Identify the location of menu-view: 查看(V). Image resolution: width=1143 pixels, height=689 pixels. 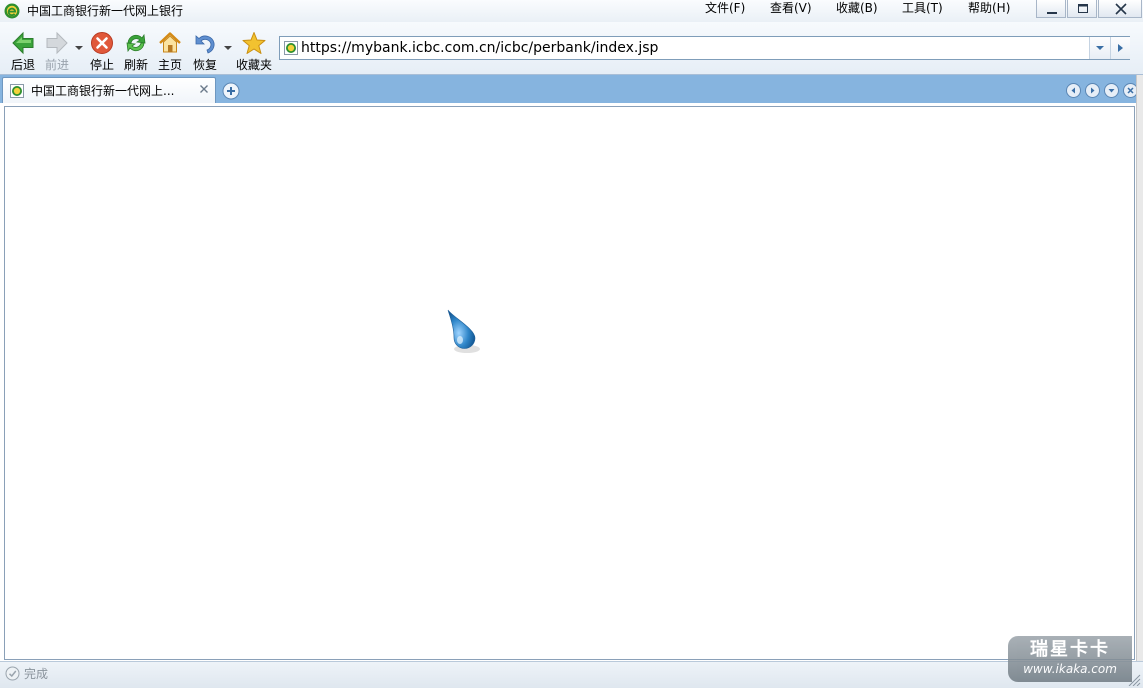
(791, 8).